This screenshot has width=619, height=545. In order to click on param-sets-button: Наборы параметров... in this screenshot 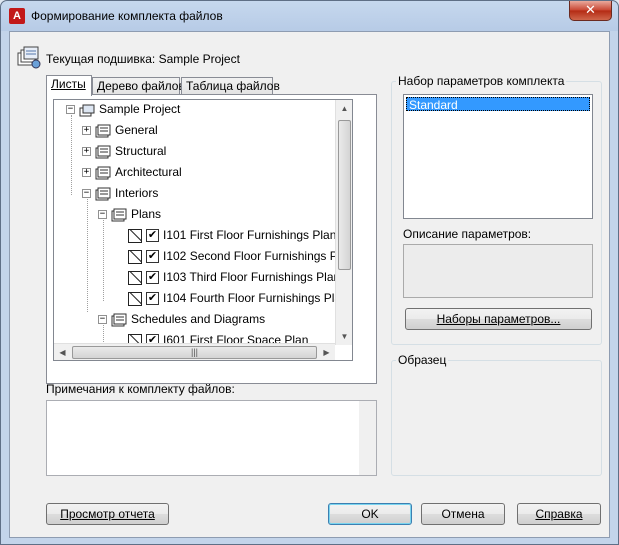, I will do `click(498, 319)`.